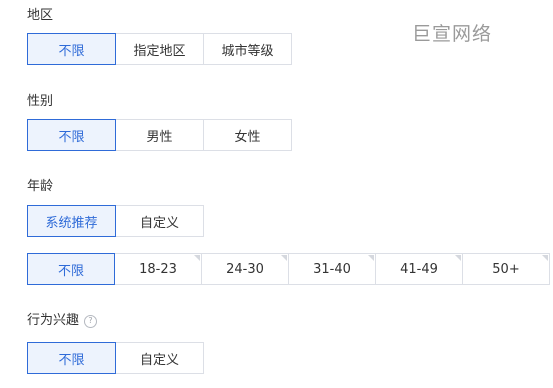  I want to click on interest-options: 不限 自定义, so click(115, 358).